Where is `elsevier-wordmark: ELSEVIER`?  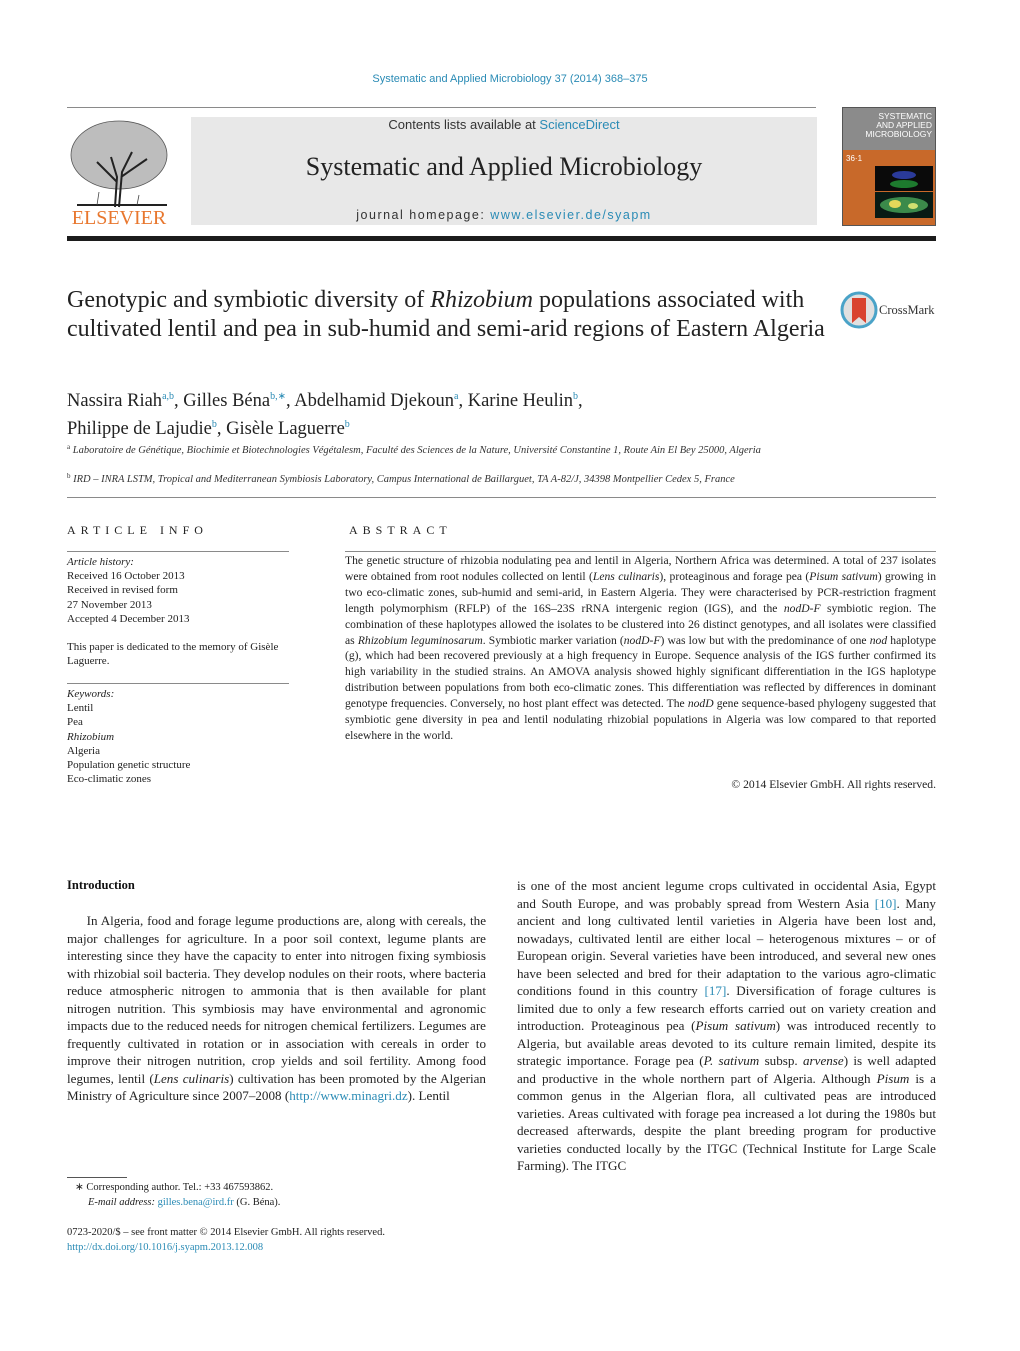
elsevier-wordmark: ELSEVIER is located at coordinates (119, 217).